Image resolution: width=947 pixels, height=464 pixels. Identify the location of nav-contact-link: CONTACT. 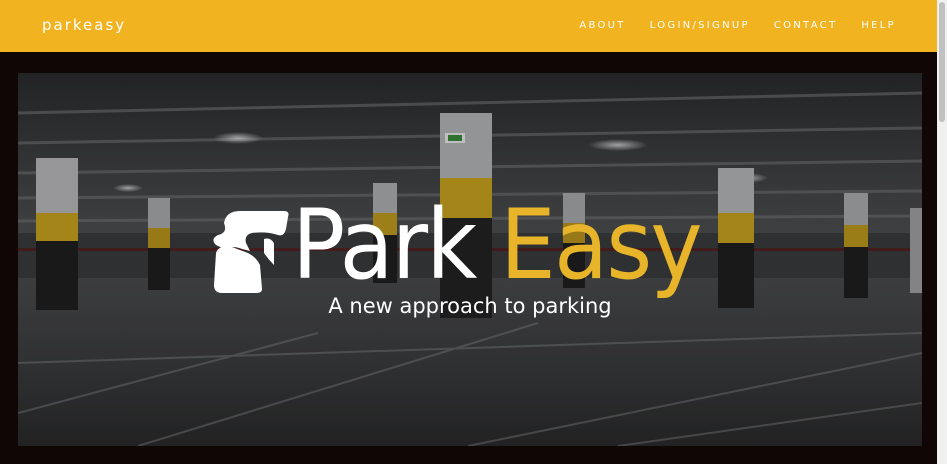
(806, 25).